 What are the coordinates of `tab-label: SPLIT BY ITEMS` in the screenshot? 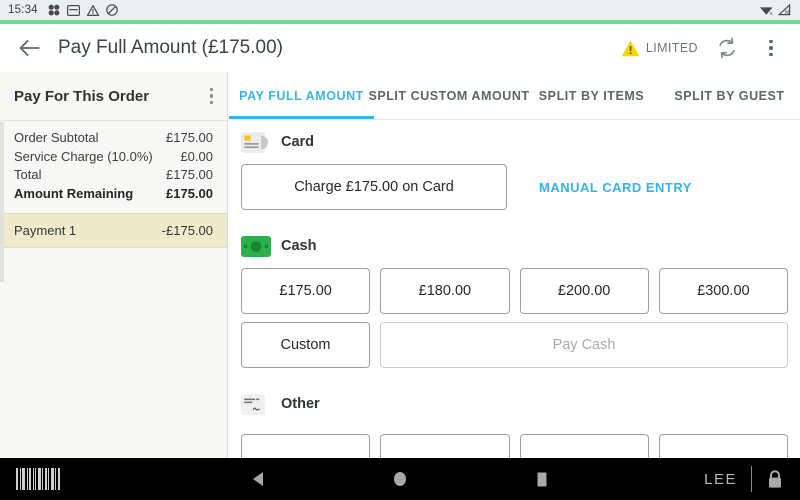 It's located at (591, 95).